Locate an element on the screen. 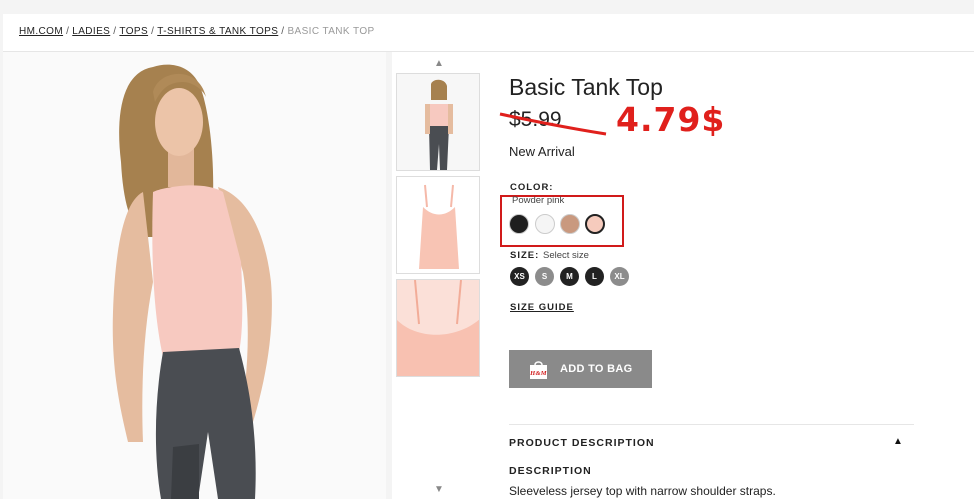 This screenshot has height=499, width=974. thumbnail-flat-front is located at coordinates (438, 225).